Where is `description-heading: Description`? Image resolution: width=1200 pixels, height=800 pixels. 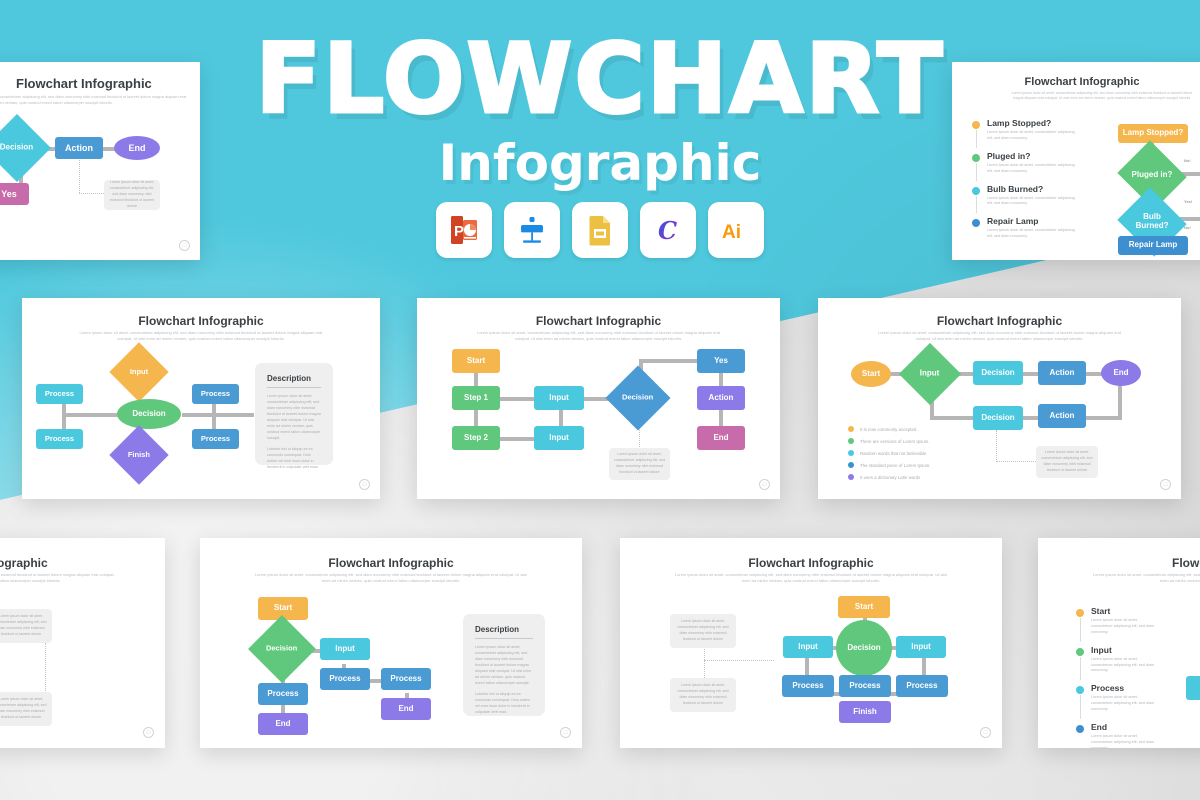
description-heading: Description is located at coordinates (294, 381).